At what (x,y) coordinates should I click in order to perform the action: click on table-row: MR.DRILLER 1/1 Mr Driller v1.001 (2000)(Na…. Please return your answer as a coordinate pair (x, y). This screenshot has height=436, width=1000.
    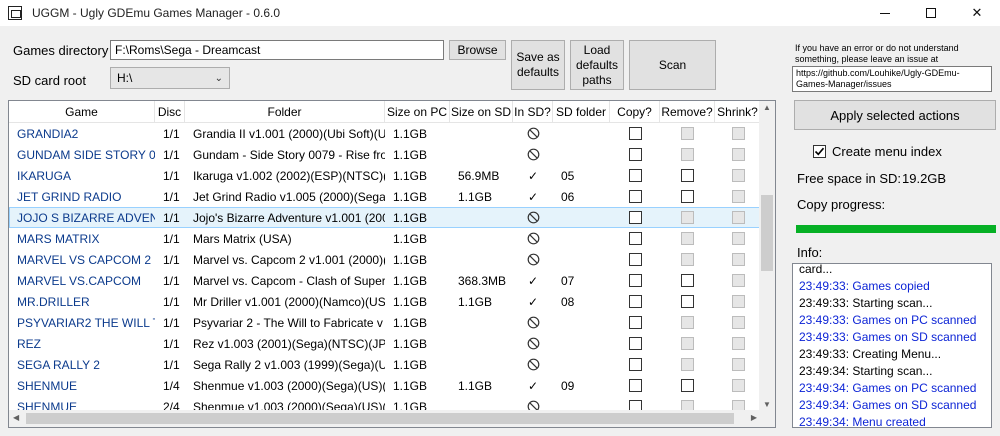
    Looking at the image, I should click on (385, 301).